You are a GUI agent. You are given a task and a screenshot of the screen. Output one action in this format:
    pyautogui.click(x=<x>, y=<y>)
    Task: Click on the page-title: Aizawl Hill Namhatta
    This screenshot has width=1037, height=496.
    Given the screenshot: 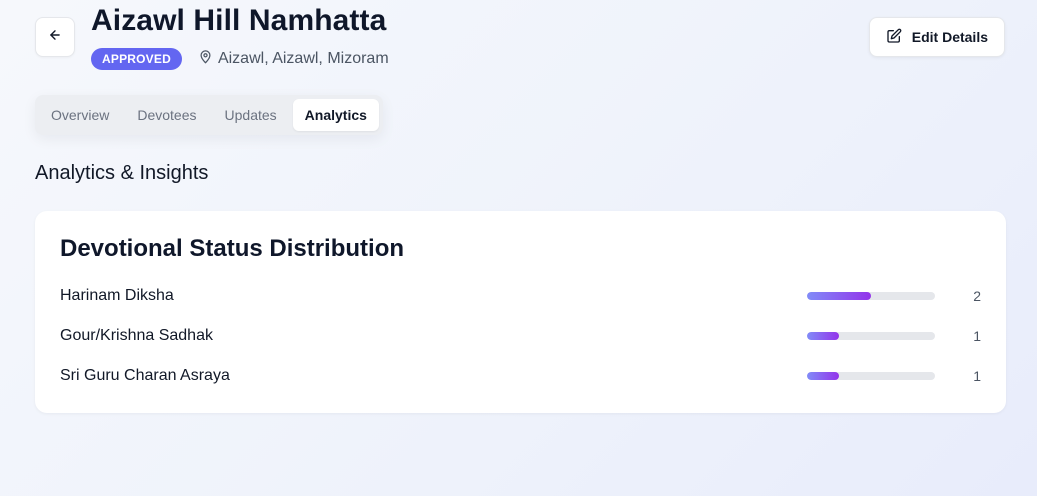 What is the action you would take?
    pyautogui.click(x=239, y=20)
    